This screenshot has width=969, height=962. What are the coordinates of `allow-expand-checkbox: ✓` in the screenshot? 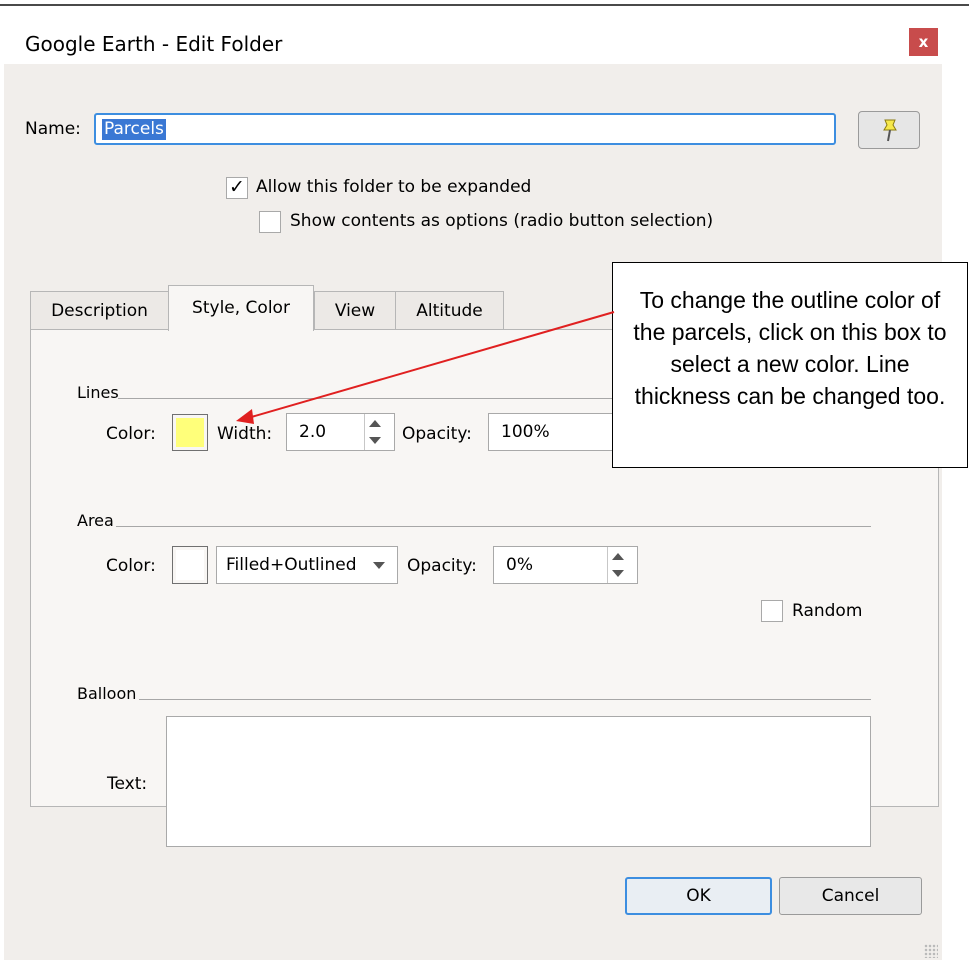 It's located at (237, 188).